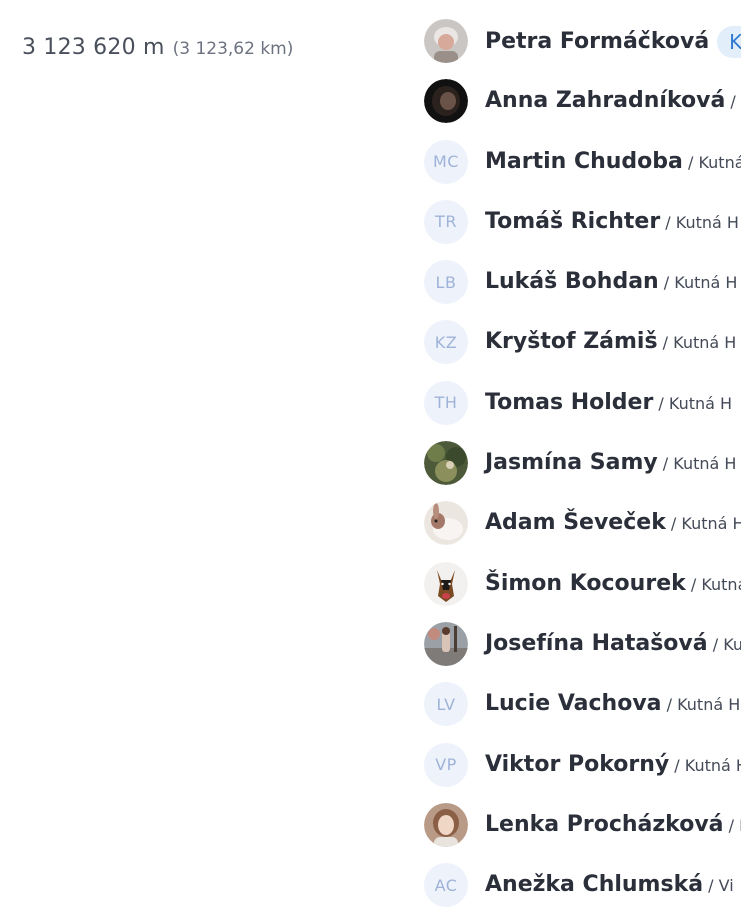  What do you see at coordinates (446, 523) in the screenshot?
I see `avatar-photo-rabbit-icon` at bounding box center [446, 523].